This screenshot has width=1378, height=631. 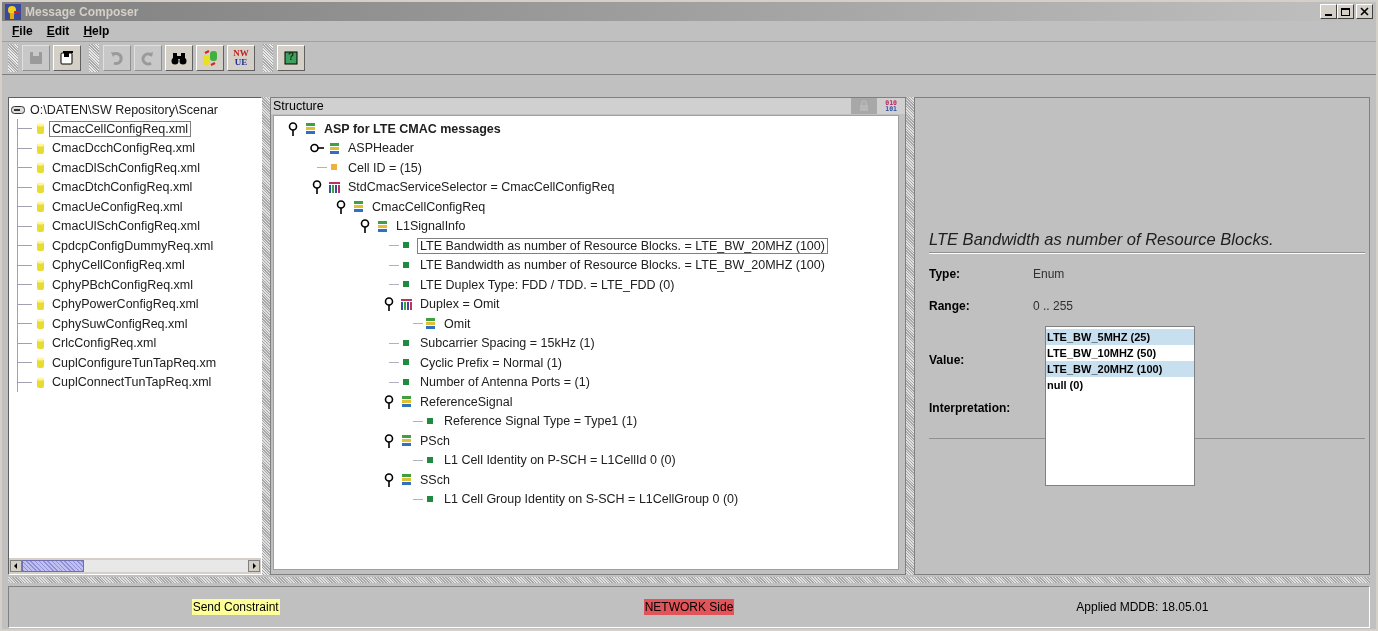 What do you see at coordinates (125, 304) in the screenshot?
I see `tree-item: CphyPowerConfigReq.xml` at bounding box center [125, 304].